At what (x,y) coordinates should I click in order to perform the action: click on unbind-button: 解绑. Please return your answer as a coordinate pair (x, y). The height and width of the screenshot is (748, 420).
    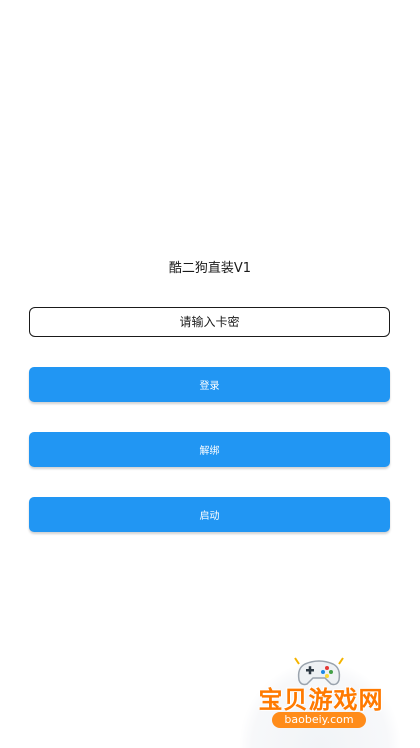
    Looking at the image, I should click on (209, 449).